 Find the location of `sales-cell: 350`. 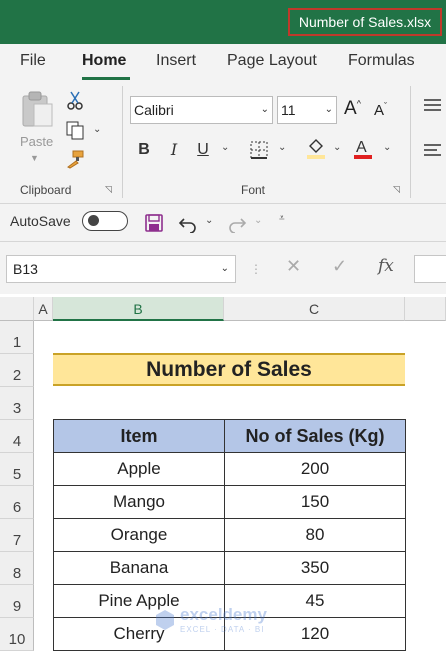

sales-cell: 350 is located at coordinates (315, 568).